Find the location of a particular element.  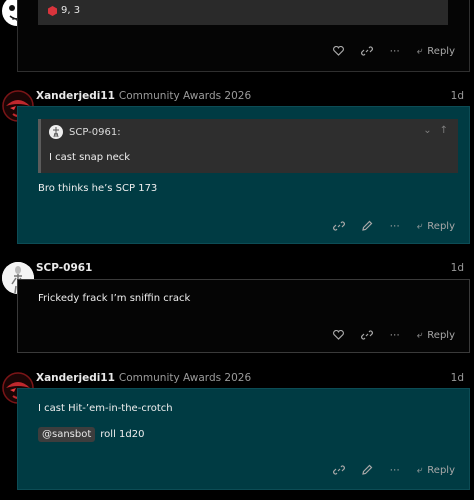

post-card-sansbot: 9, 3 ⋯ ⤶ Reply is located at coordinates (243, 36).